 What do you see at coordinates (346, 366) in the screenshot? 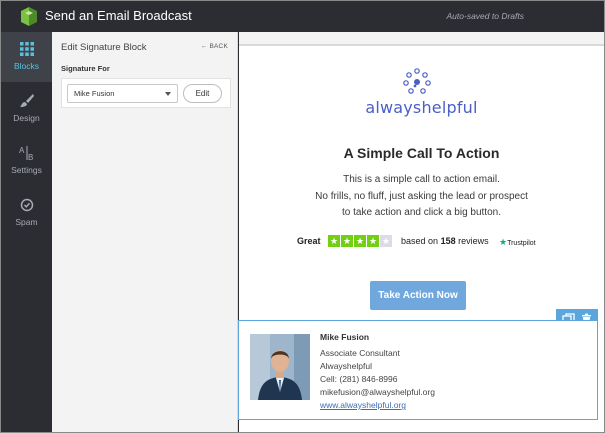
I see `signature-company: Alwayshelpful` at bounding box center [346, 366].